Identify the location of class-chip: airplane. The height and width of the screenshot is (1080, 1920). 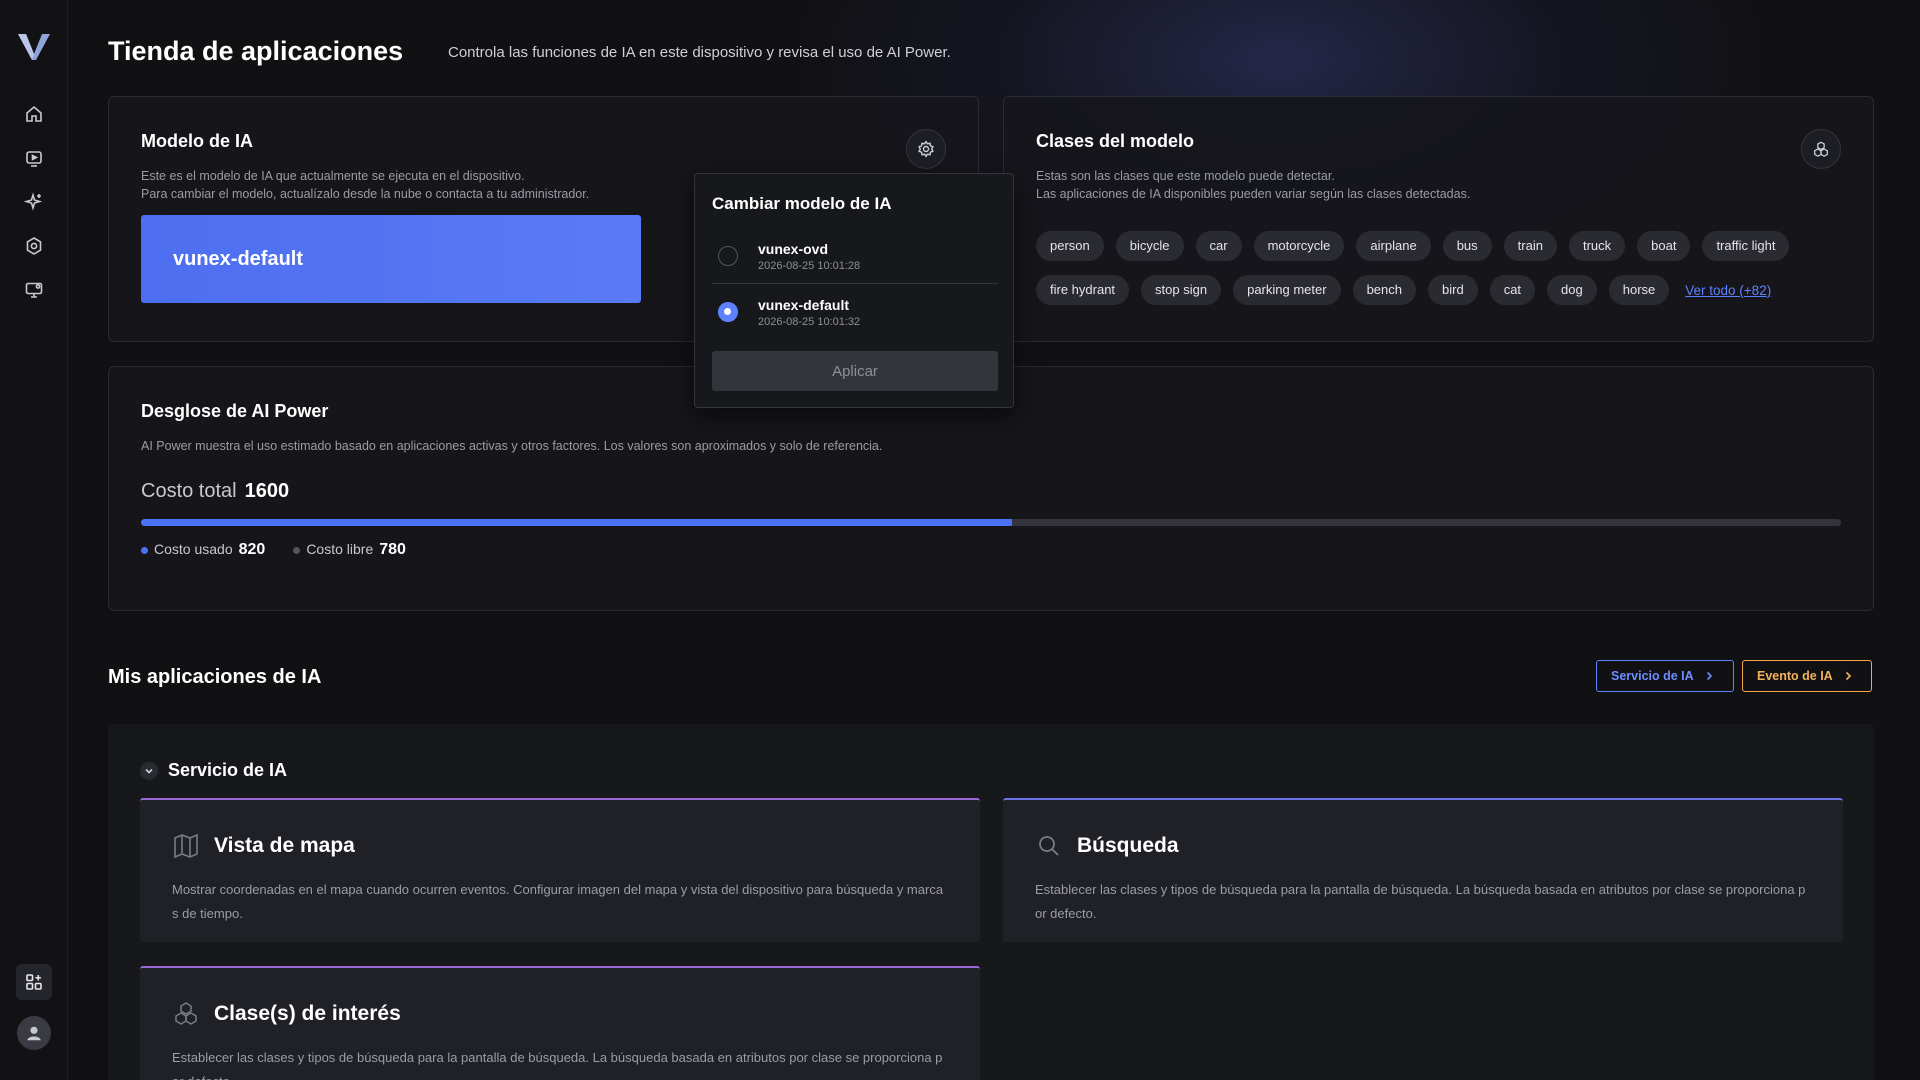
(1393, 246).